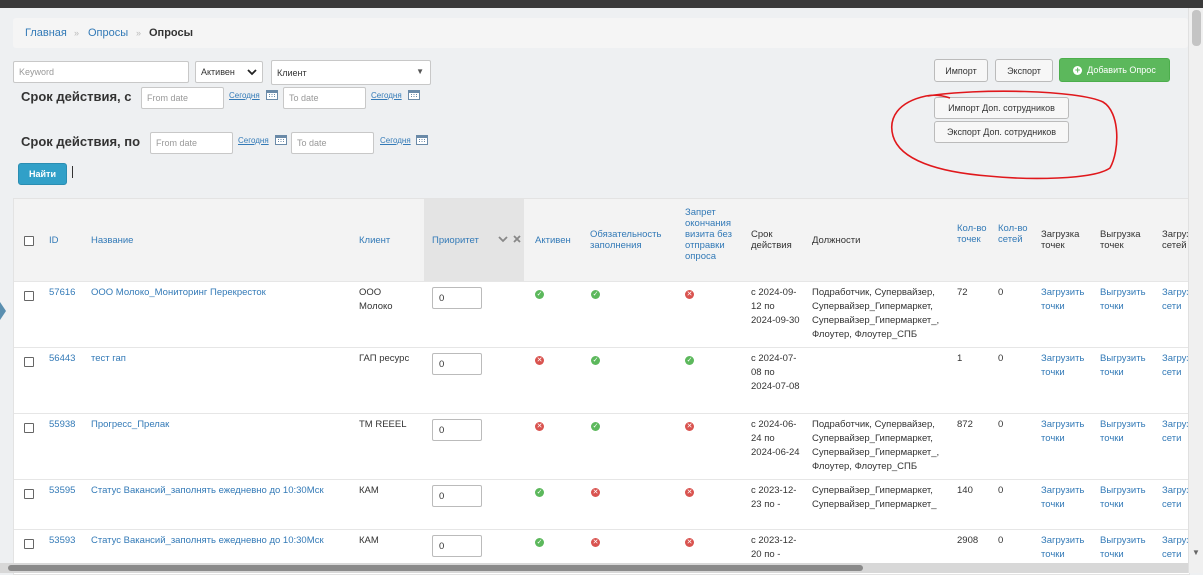  What do you see at coordinates (383, 424) in the screenshot?
I see `row-client: ТМ REEEL` at bounding box center [383, 424].